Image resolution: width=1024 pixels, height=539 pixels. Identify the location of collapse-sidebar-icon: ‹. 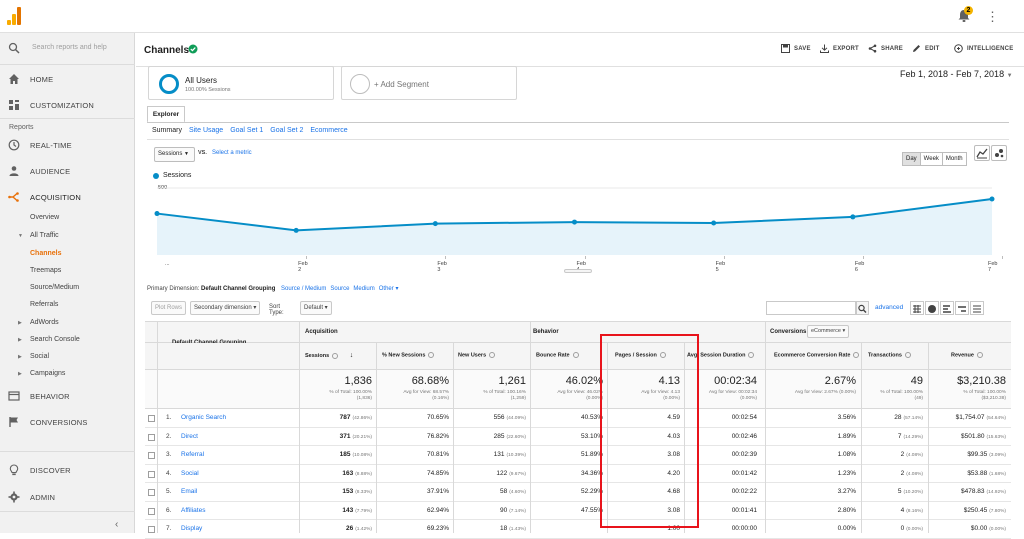
(116, 524).